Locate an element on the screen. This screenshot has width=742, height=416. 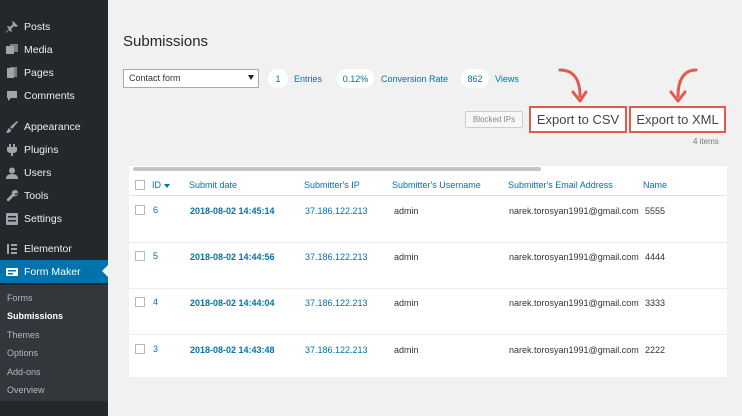
scrollbar-thumb is located at coordinates (337, 169).